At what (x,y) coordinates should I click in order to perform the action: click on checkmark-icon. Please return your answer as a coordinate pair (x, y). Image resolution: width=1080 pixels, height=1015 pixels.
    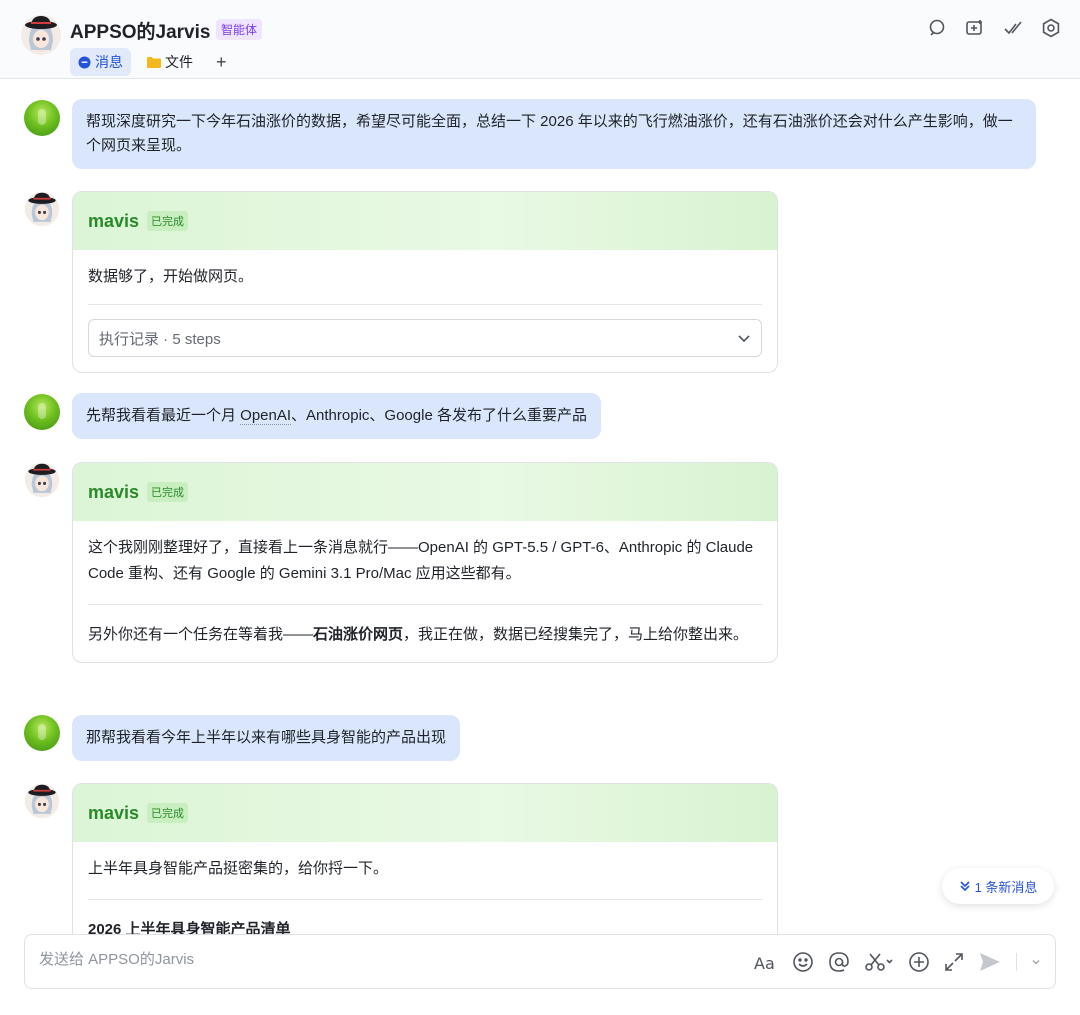
    Looking at the image, I should click on (1013, 28).